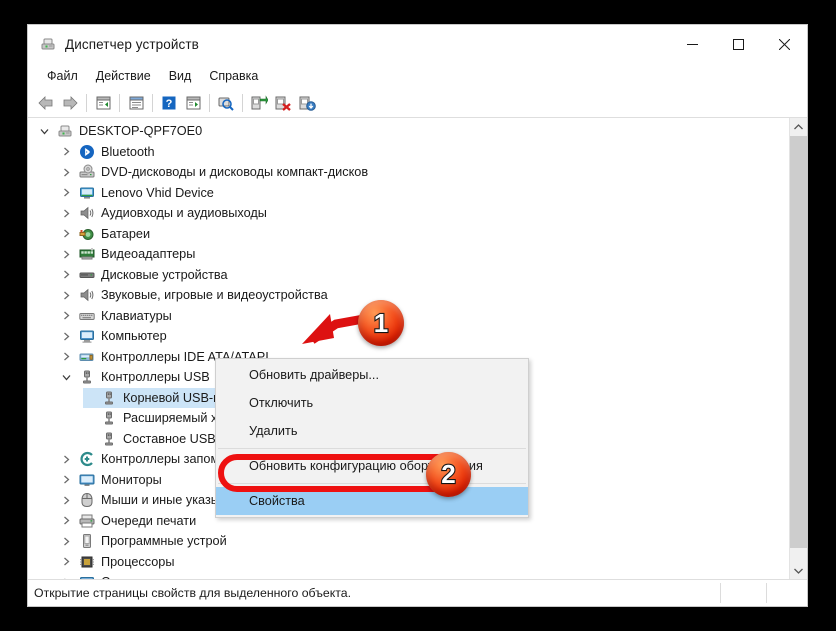 This screenshot has height=631, width=836. Describe the element at coordinates (141, 131) in the screenshot. I see `tree-item-label: DESKTOP-QPF7OE0` at that location.